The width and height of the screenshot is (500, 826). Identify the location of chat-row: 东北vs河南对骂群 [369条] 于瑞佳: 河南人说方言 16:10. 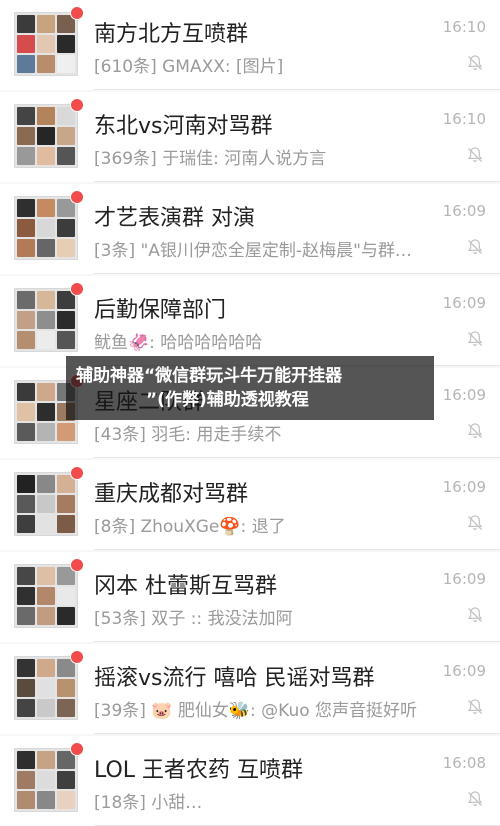
(250, 137).